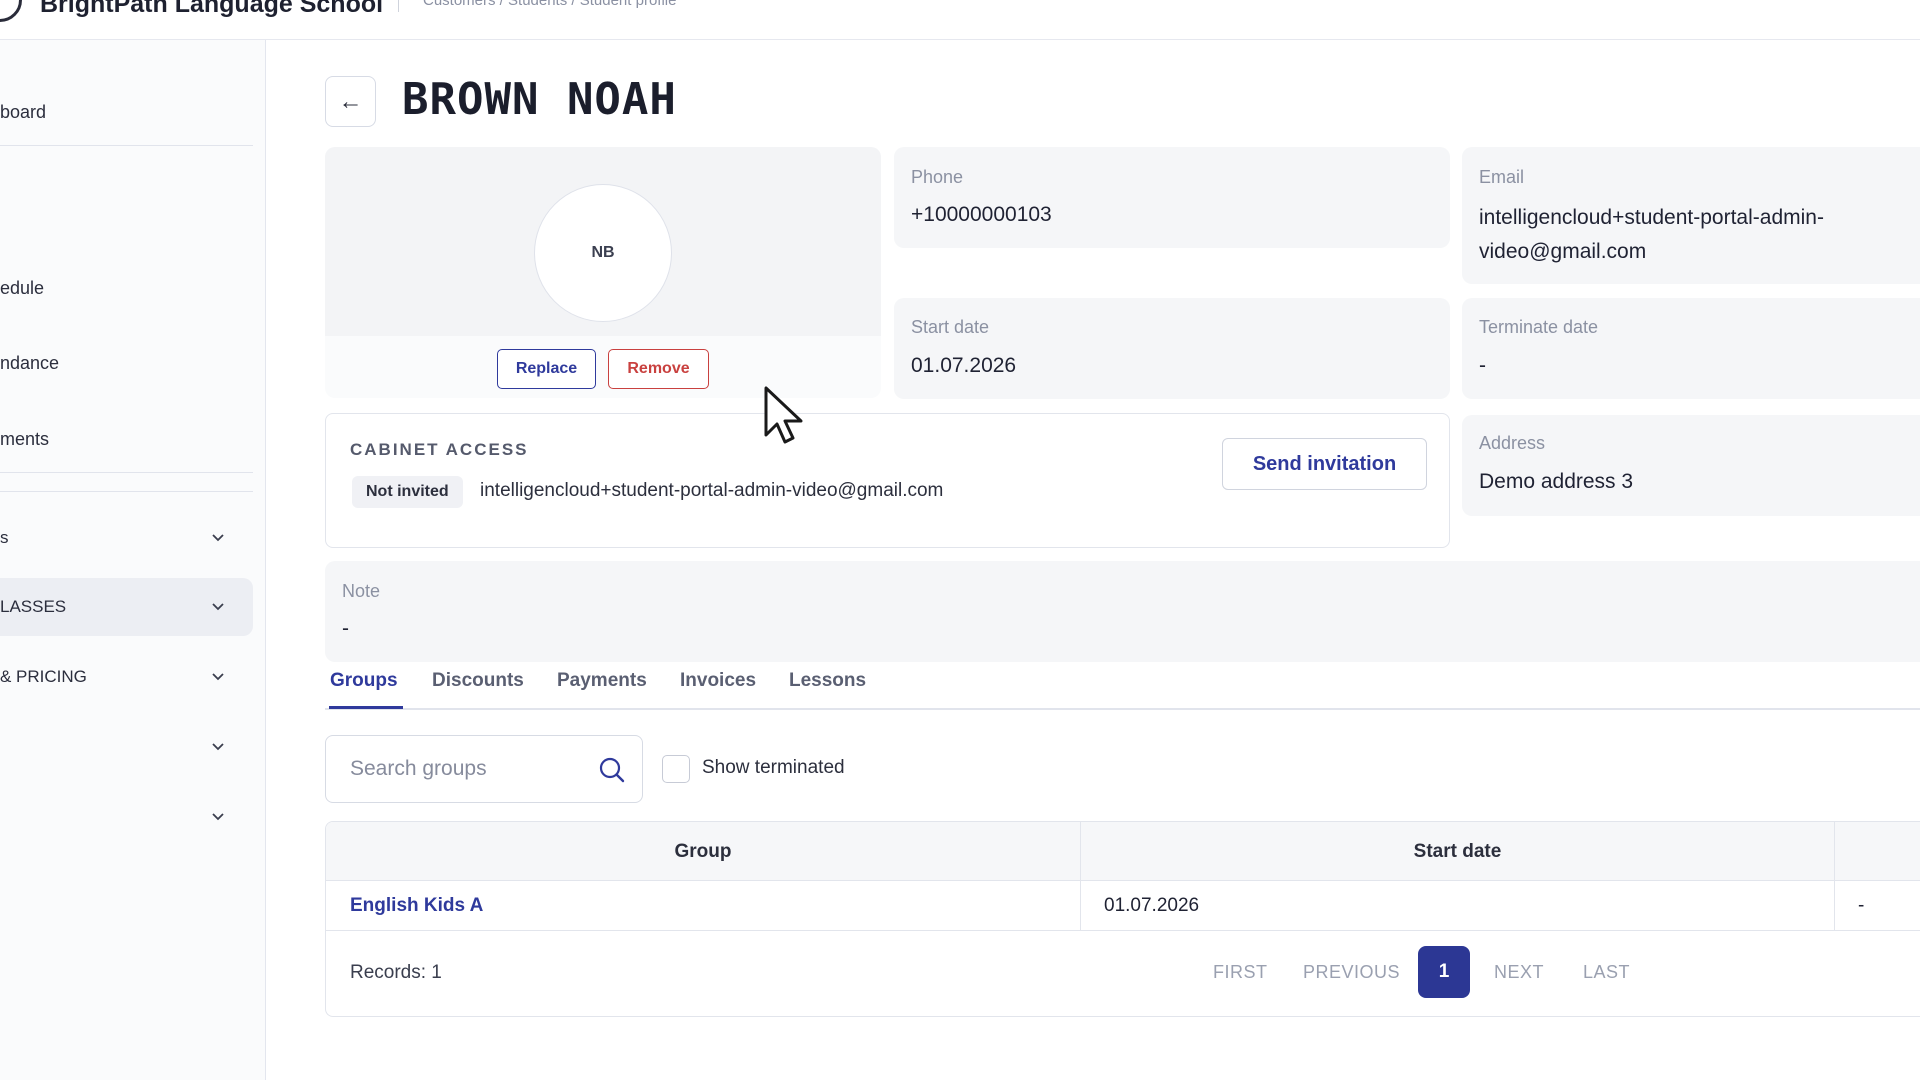 The height and width of the screenshot is (1080, 1920). Describe the element at coordinates (416, 906) in the screenshot. I see `group-link: English Kids A` at that location.